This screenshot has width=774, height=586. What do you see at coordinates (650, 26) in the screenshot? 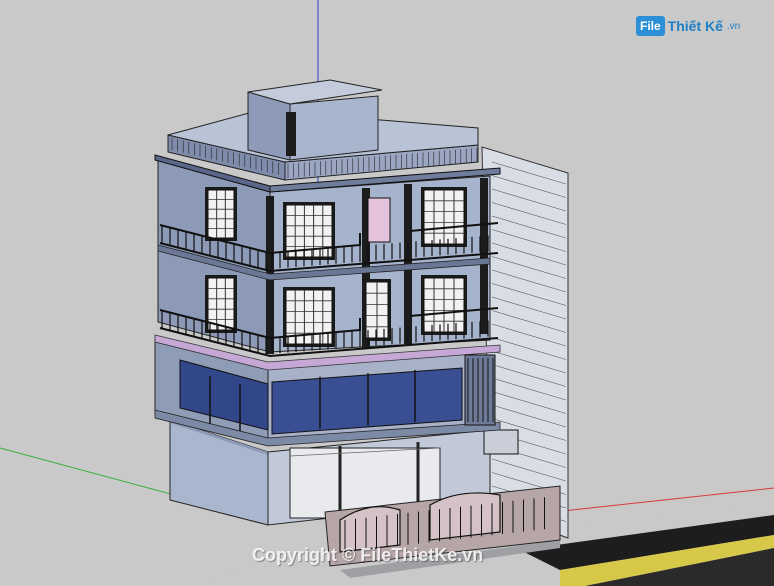
I see `logo-file-badge: File` at bounding box center [650, 26].